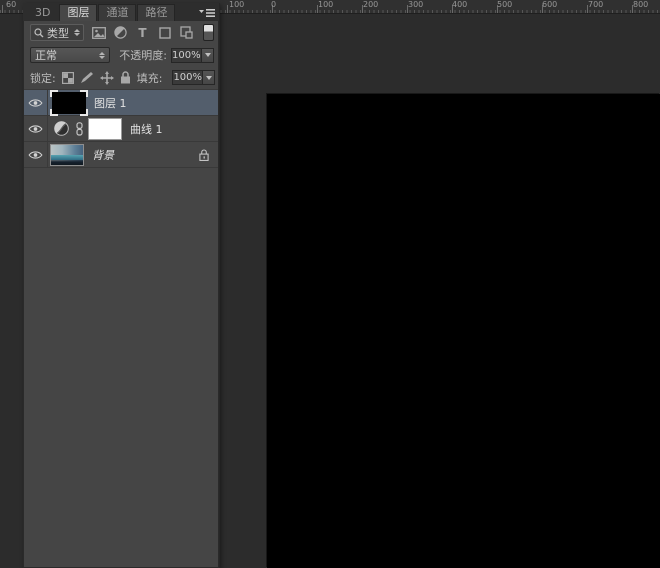 The height and width of the screenshot is (568, 660). Describe the element at coordinates (142, 33) in the screenshot. I see `text-layer-filter-icon: T` at that location.